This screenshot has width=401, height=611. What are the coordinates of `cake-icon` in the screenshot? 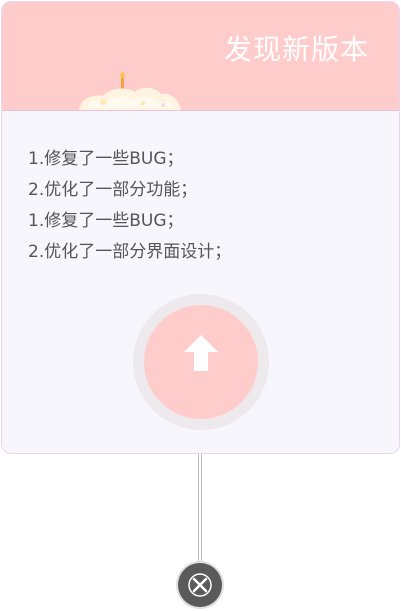 It's located at (130, 91).